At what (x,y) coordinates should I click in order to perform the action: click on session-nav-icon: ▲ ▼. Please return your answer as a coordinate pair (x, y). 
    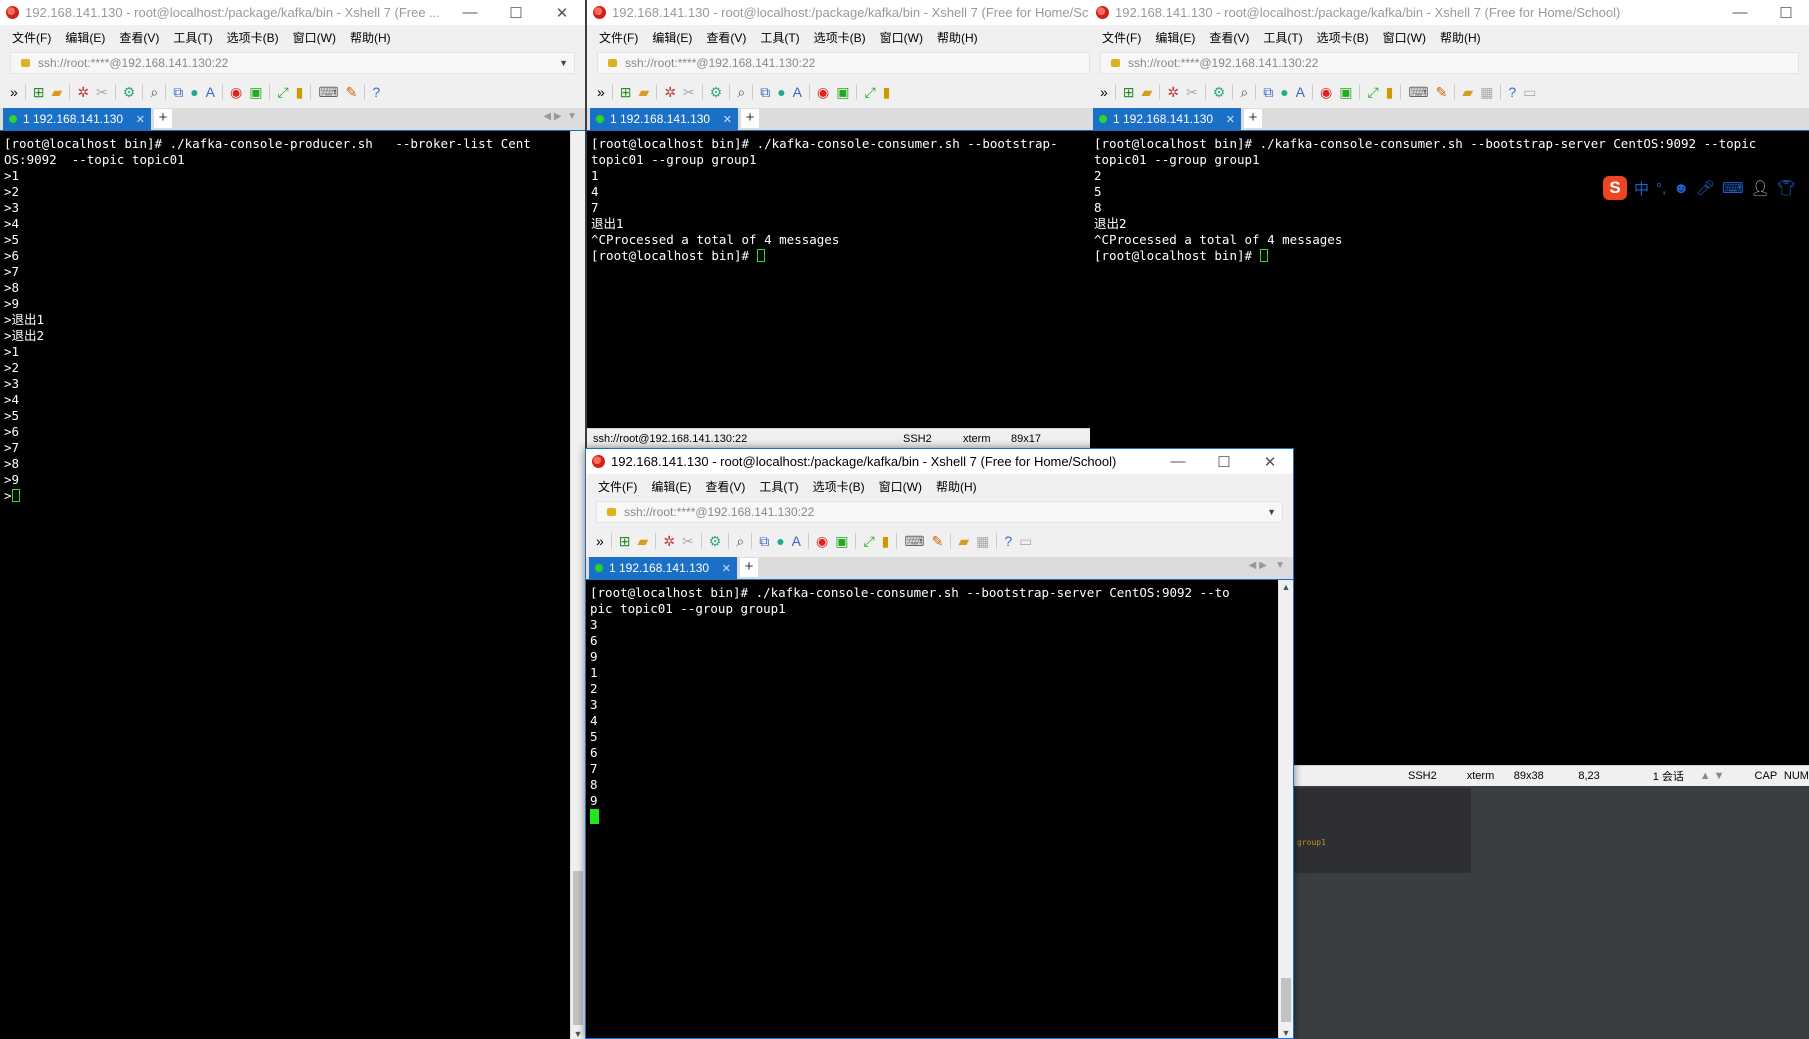
    Looking at the image, I should click on (1727, 776).